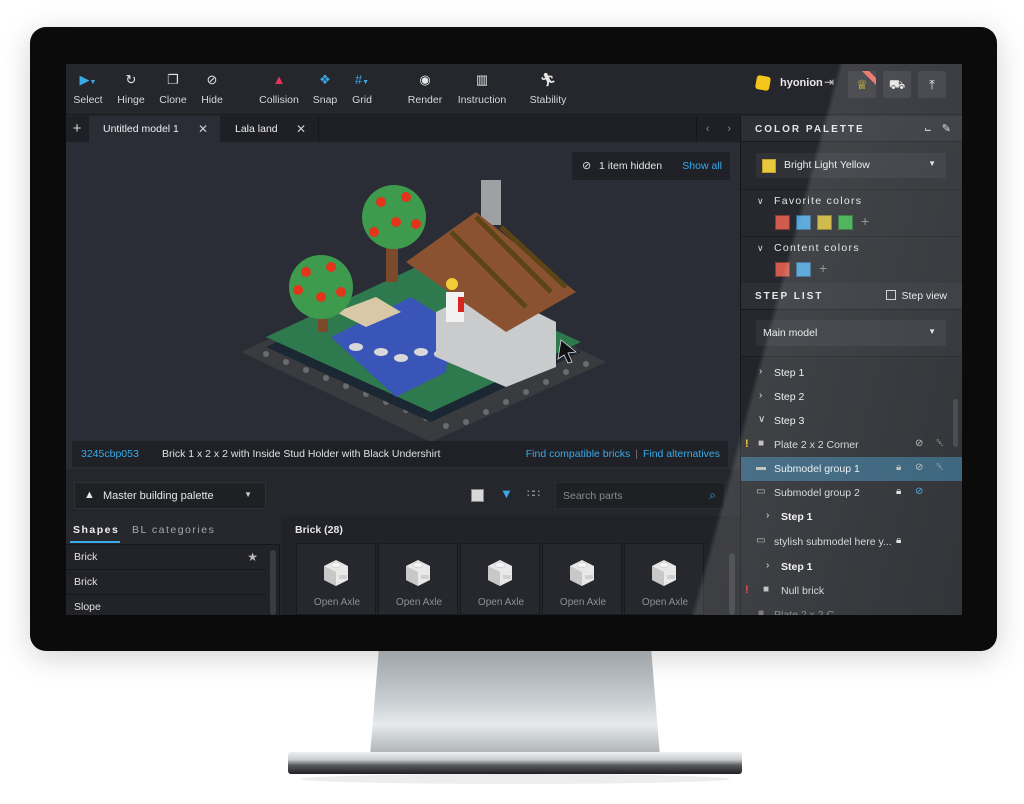 This screenshot has width=1024, height=804. Describe the element at coordinates (506, 493) in the screenshot. I see `filter-icon: ▼` at that location.